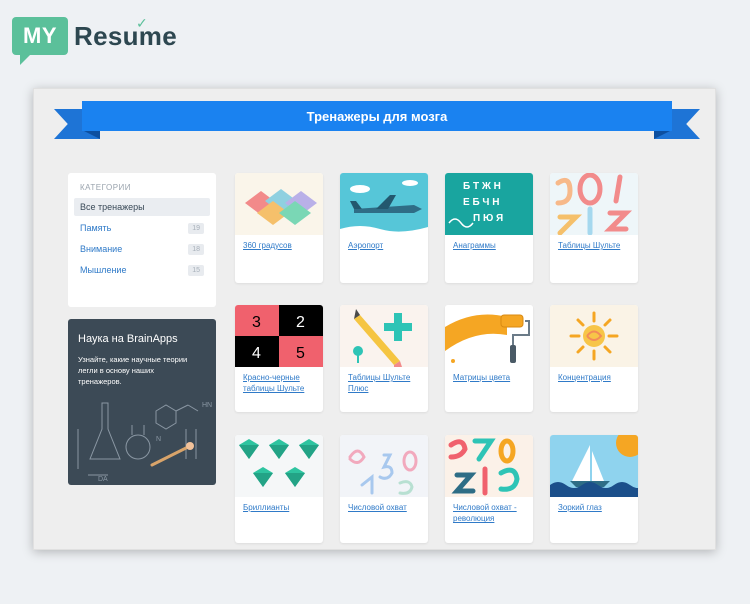 This screenshot has height=604, width=750. What do you see at coordinates (196, 228) in the screenshot?
I see `category-count: 19` at bounding box center [196, 228].